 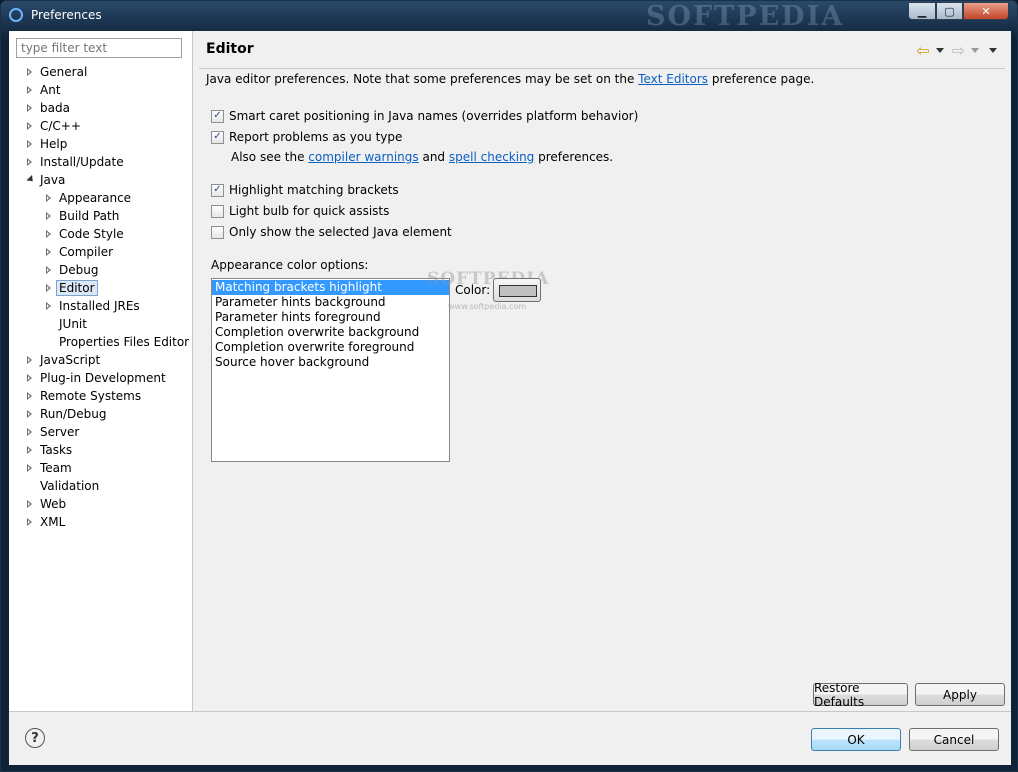 What do you see at coordinates (95, 198) in the screenshot?
I see `tree-item-label: Appearance` at bounding box center [95, 198].